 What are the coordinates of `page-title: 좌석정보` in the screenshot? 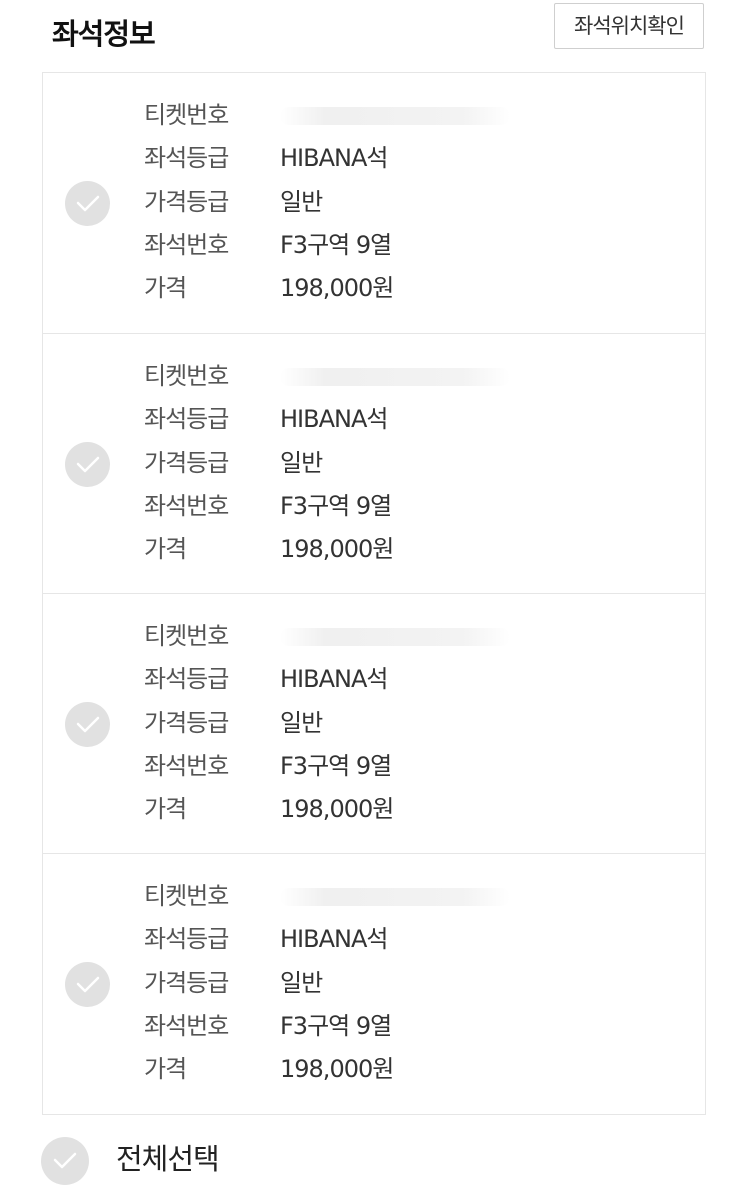 It's located at (104, 34).